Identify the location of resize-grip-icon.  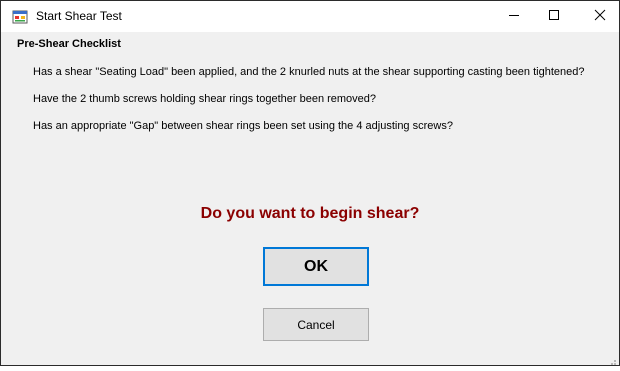
(612, 359).